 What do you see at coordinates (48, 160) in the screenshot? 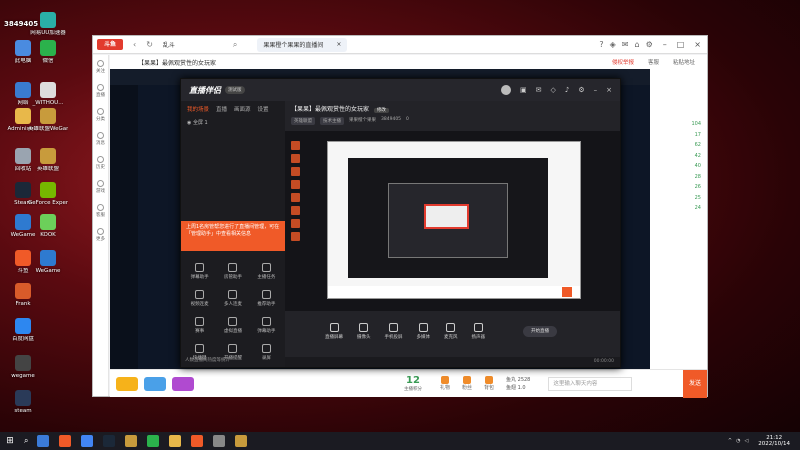
I see `desktop-icon: 英雄联盟` at bounding box center [48, 160].